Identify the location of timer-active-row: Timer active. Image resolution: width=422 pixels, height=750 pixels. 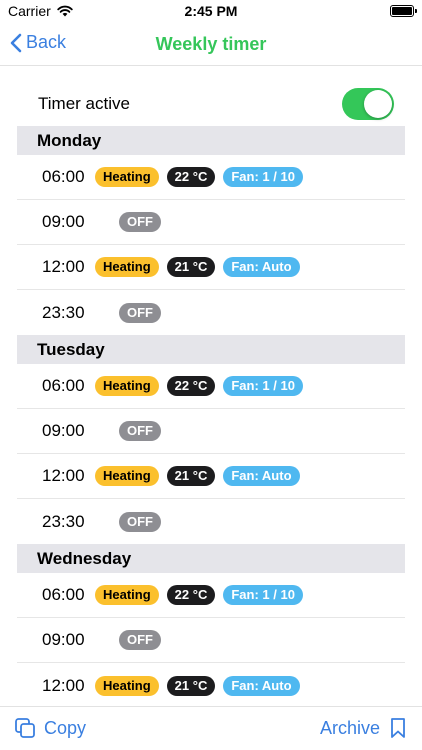
(216, 104).